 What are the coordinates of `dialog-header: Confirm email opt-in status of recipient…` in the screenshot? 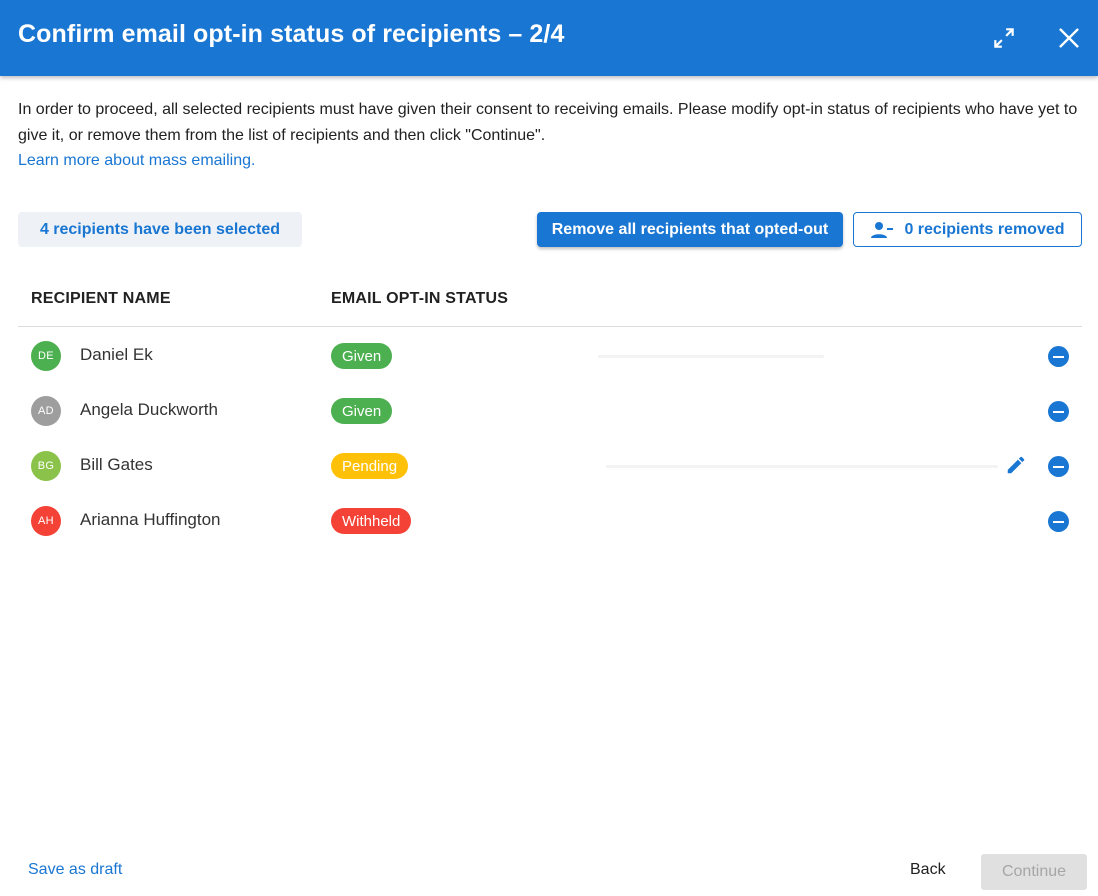 It's located at (549, 38).